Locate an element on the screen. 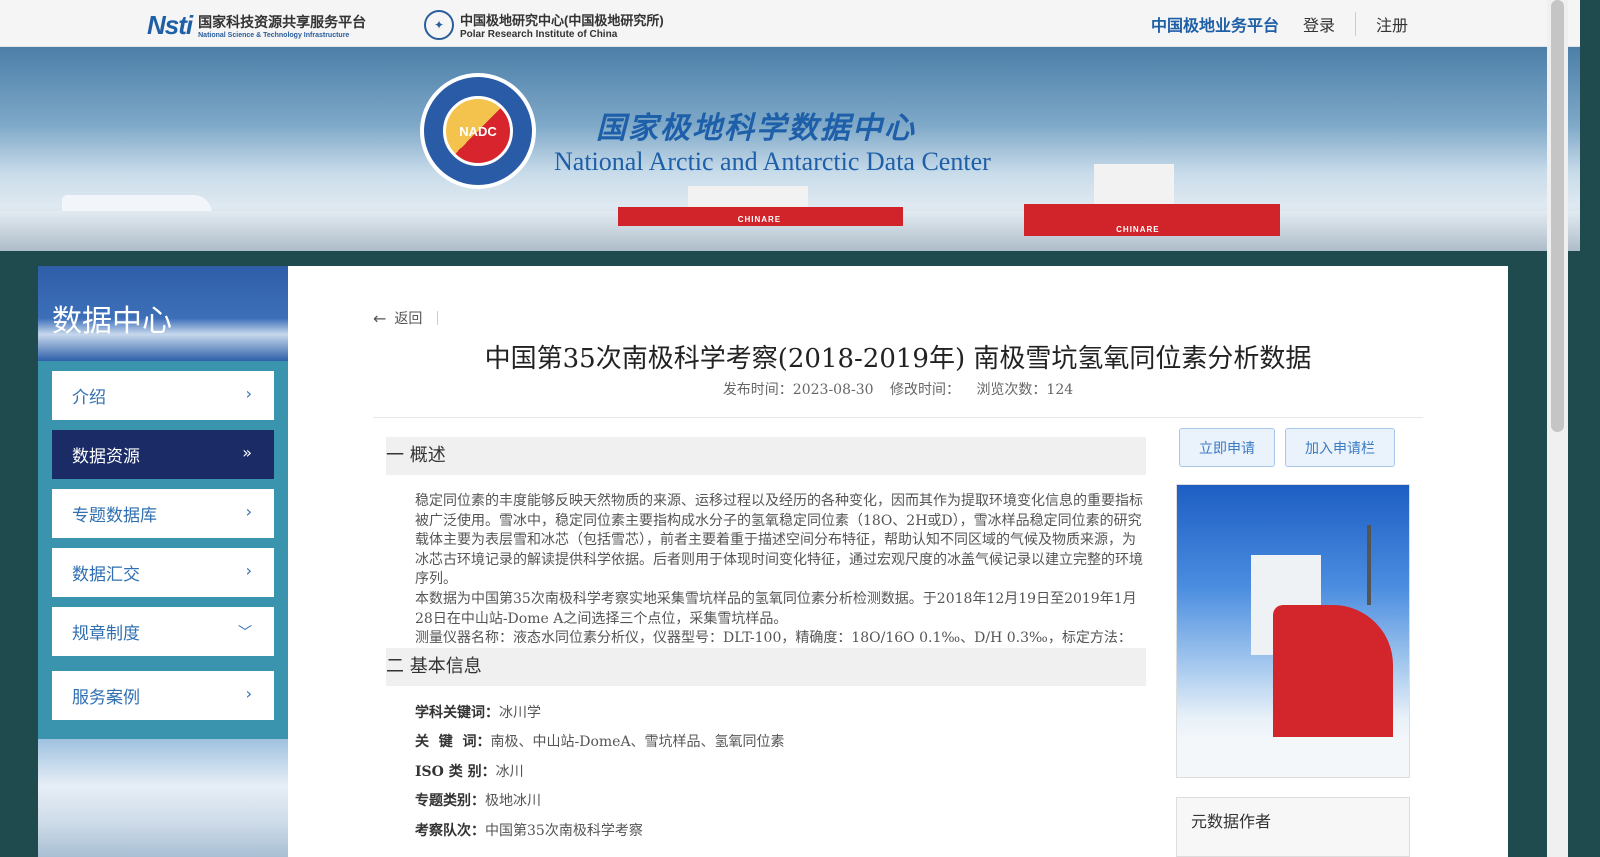 The image size is (1600, 857). sidebar-item-data-submission: 数据汇交 › is located at coordinates (163, 572).